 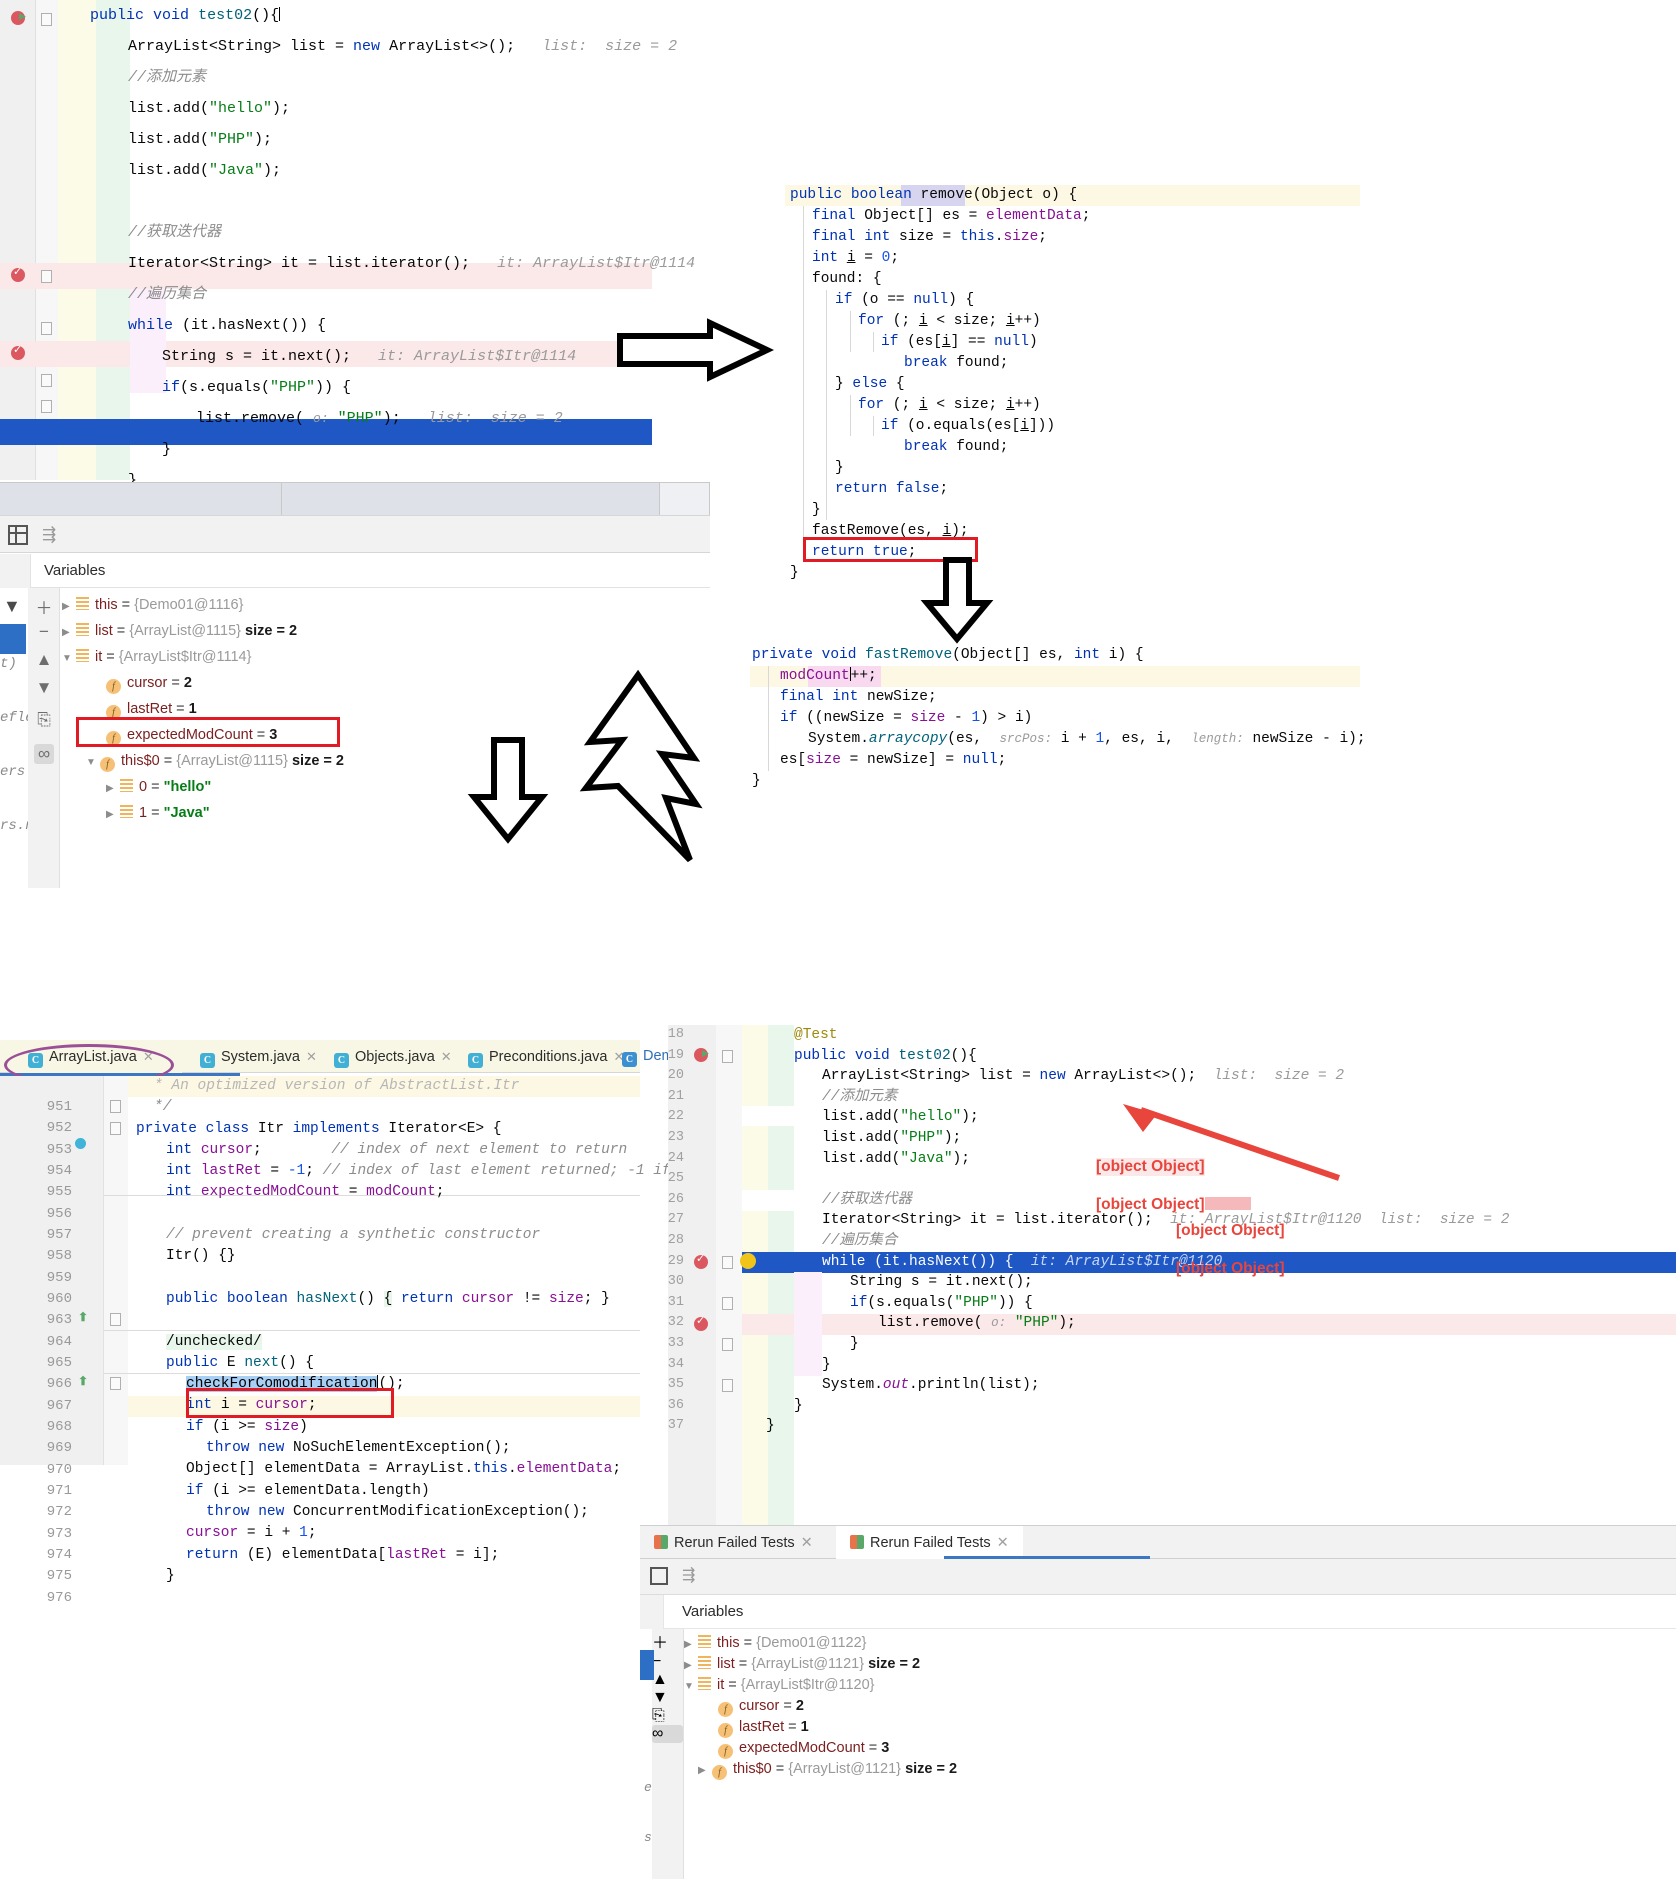 I want to click on annotation-checkforcomodification: [object Object], so click(x=1230, y=1230).